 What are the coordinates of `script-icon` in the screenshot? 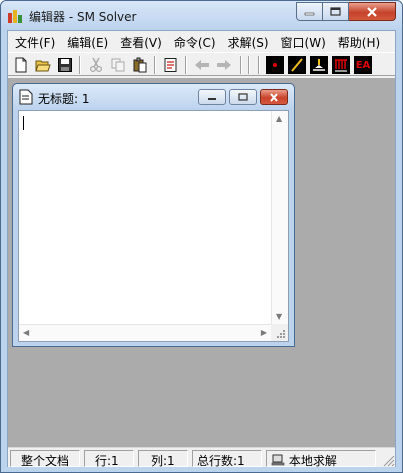 It's located at (170, 65).